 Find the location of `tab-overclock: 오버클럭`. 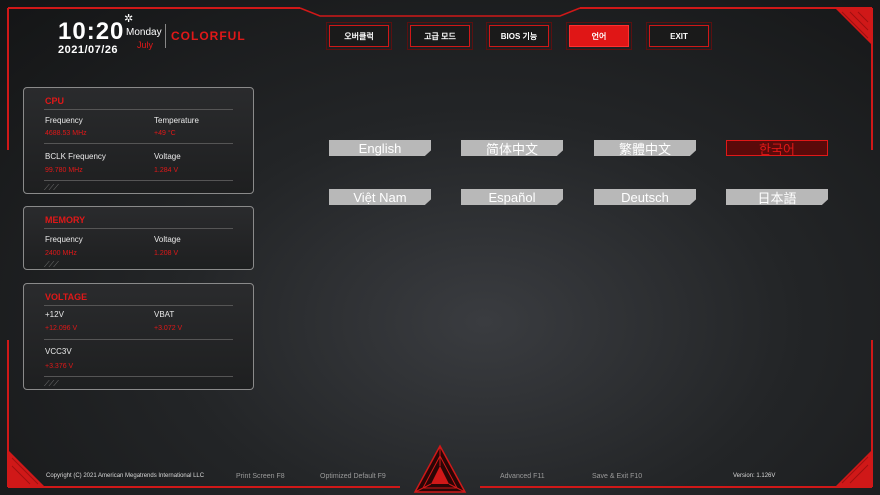

tab-overclock: 오버클럭 is located at coordinates (359, 36).